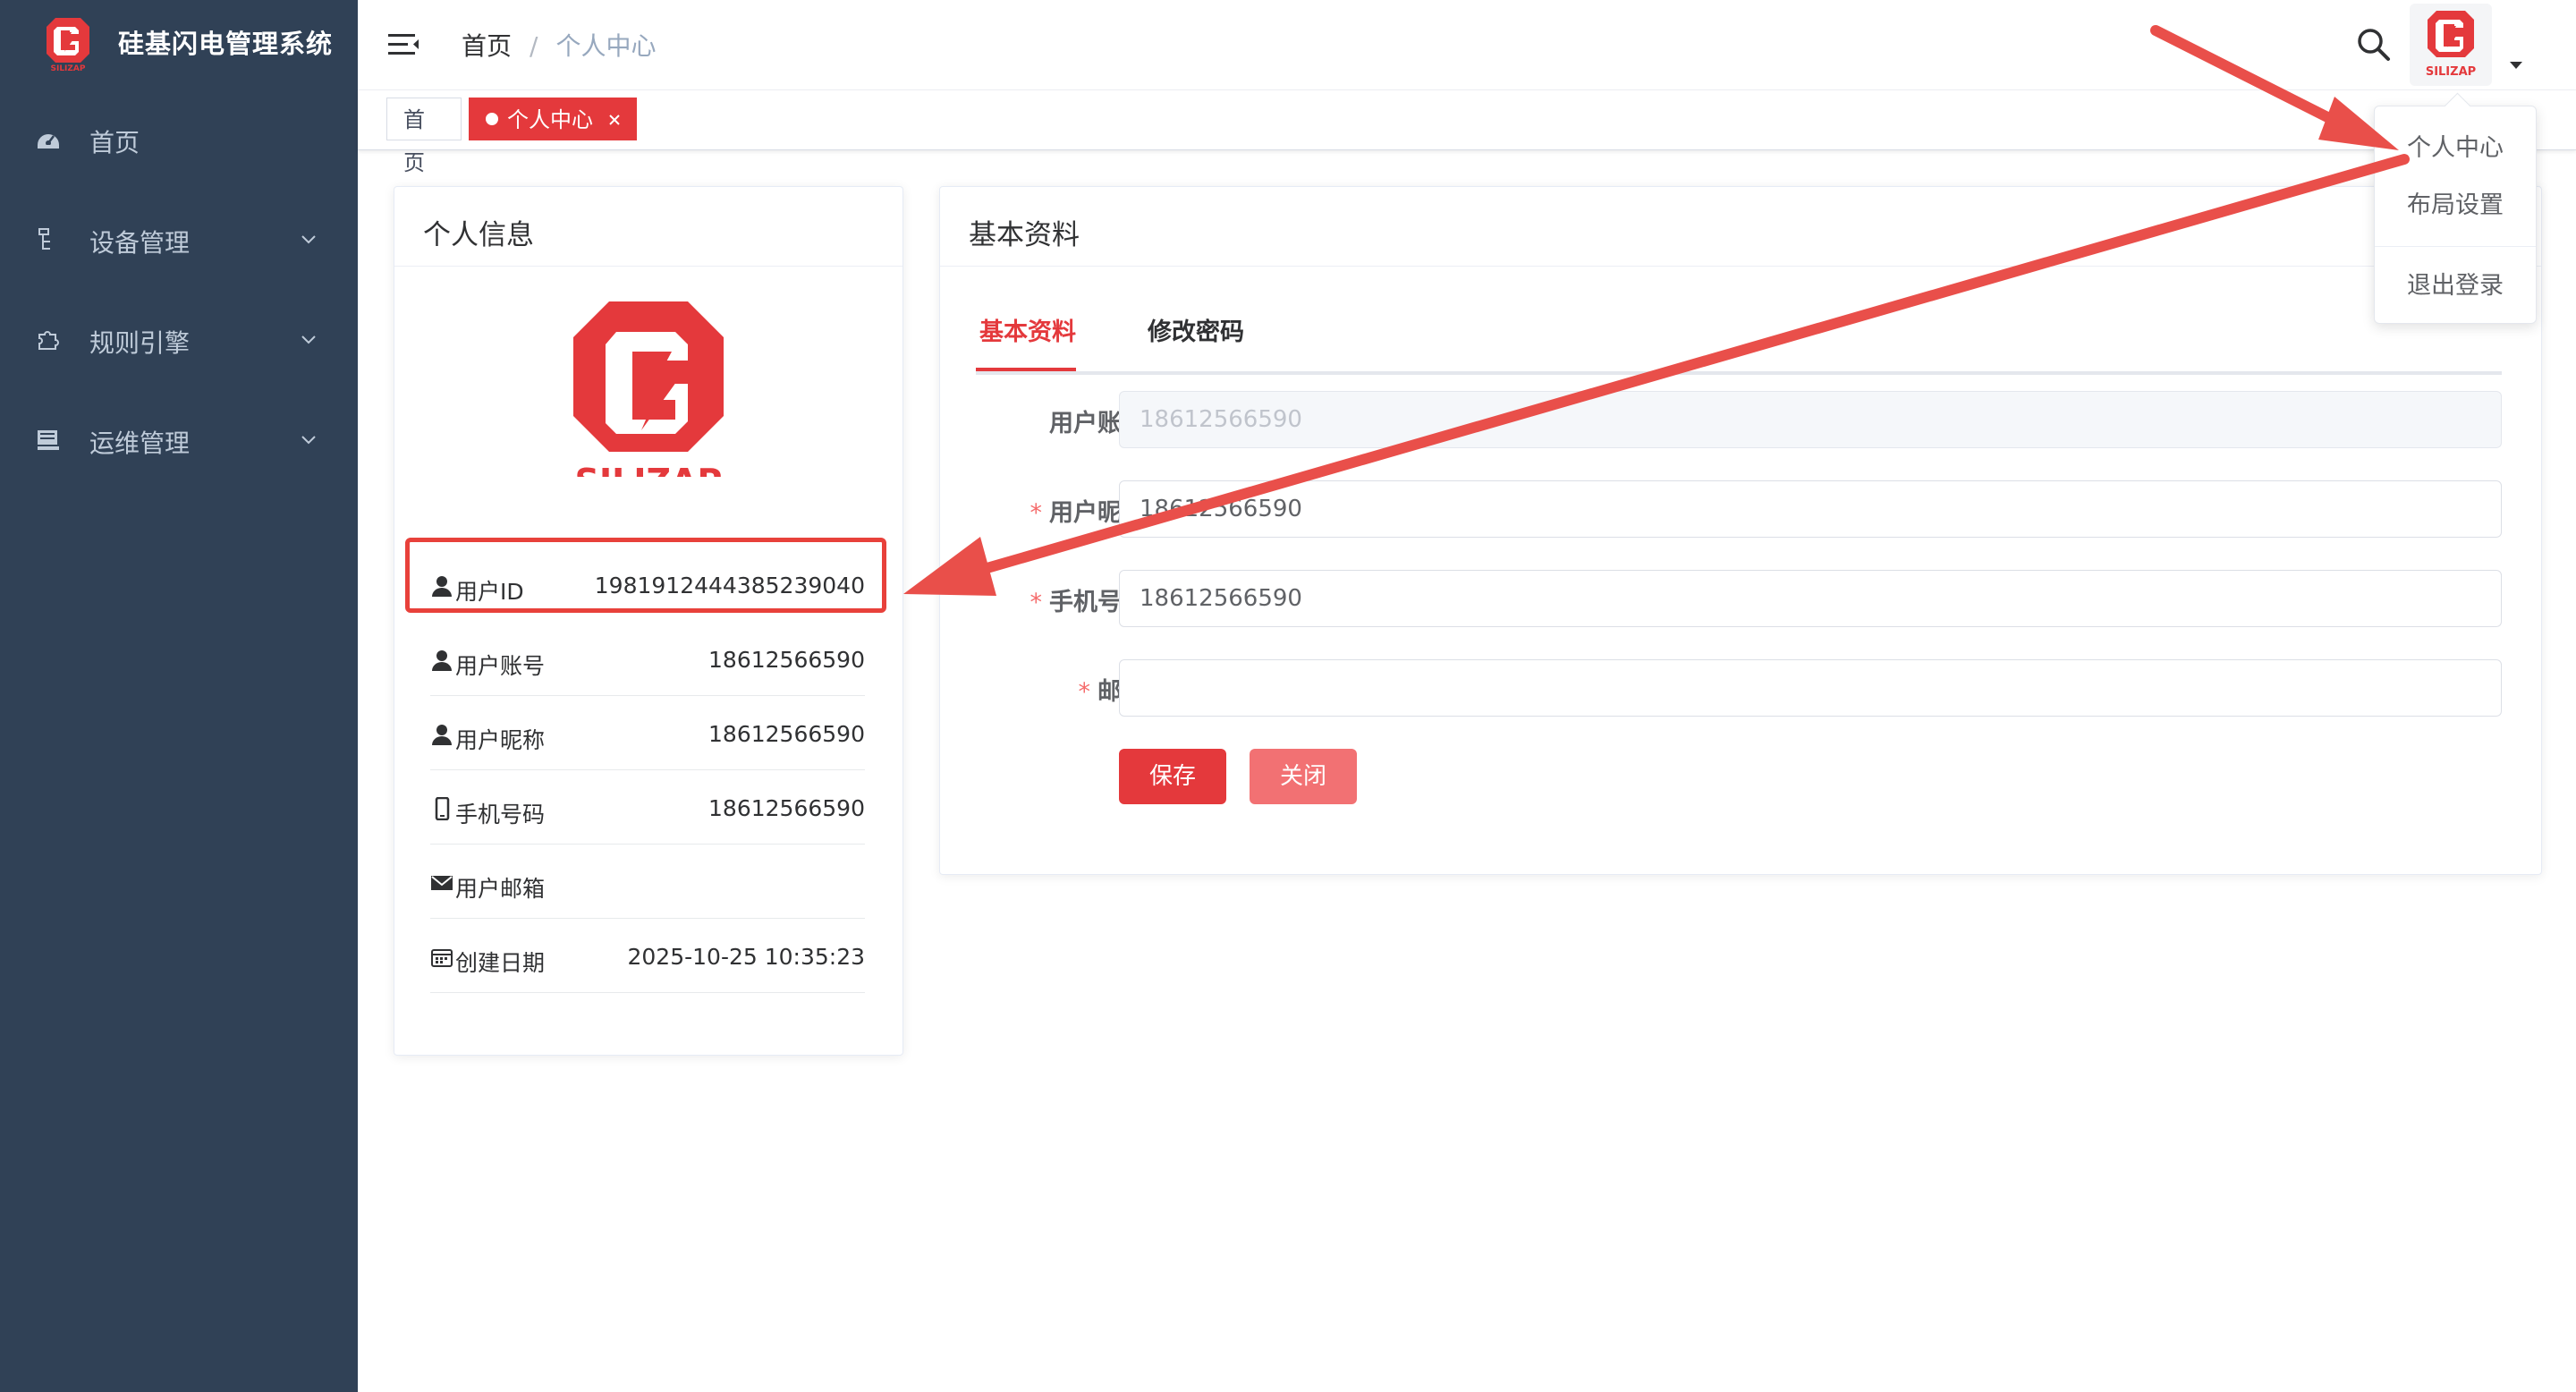  Describe the element at coordinates (48, 340) in the screenshot. I see `puzzle-icon` at that location.